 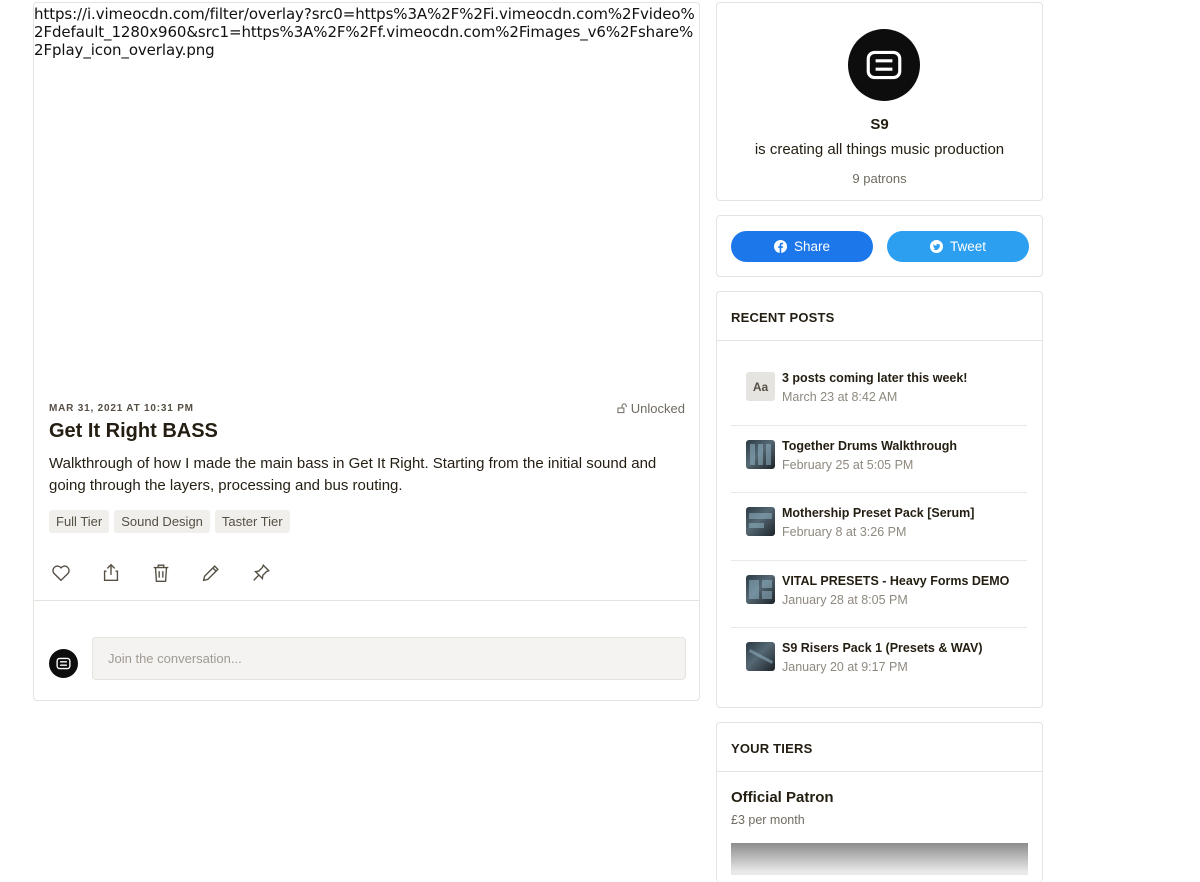 What do you see at coordinates (896, 580) in the screenshot?
I see `recent-post-title: VITAL PRESETS - Heavy Forms DEMO` at bounding box center [896, 580].